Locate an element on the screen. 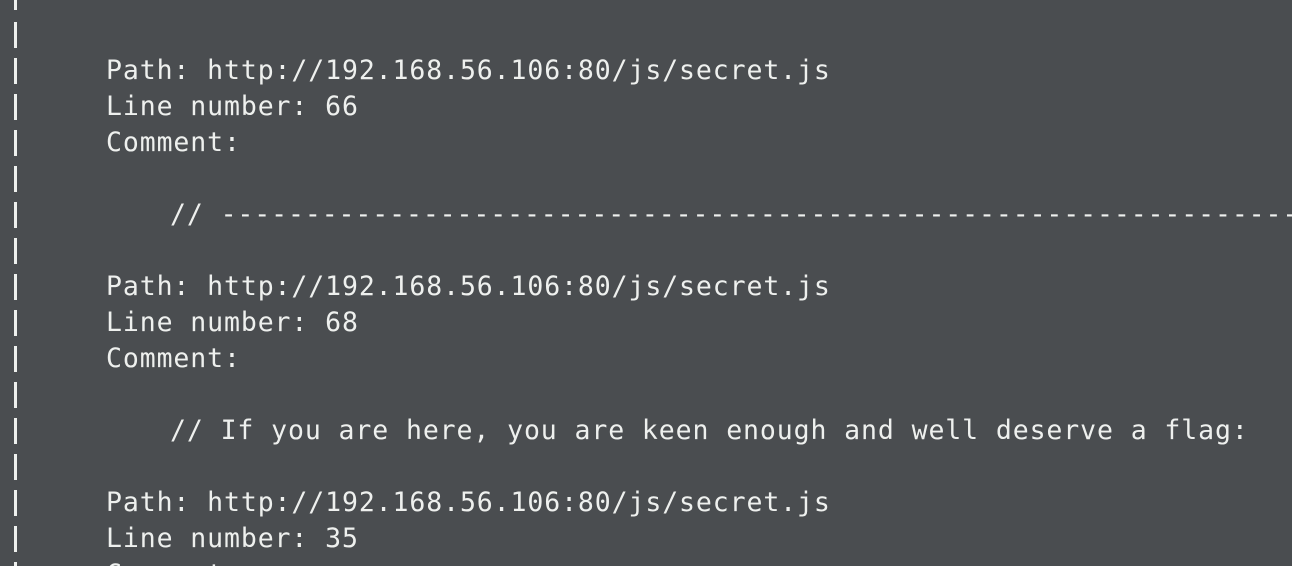  line-number-text: Line number: 35 is located at coordinates (232, 538).